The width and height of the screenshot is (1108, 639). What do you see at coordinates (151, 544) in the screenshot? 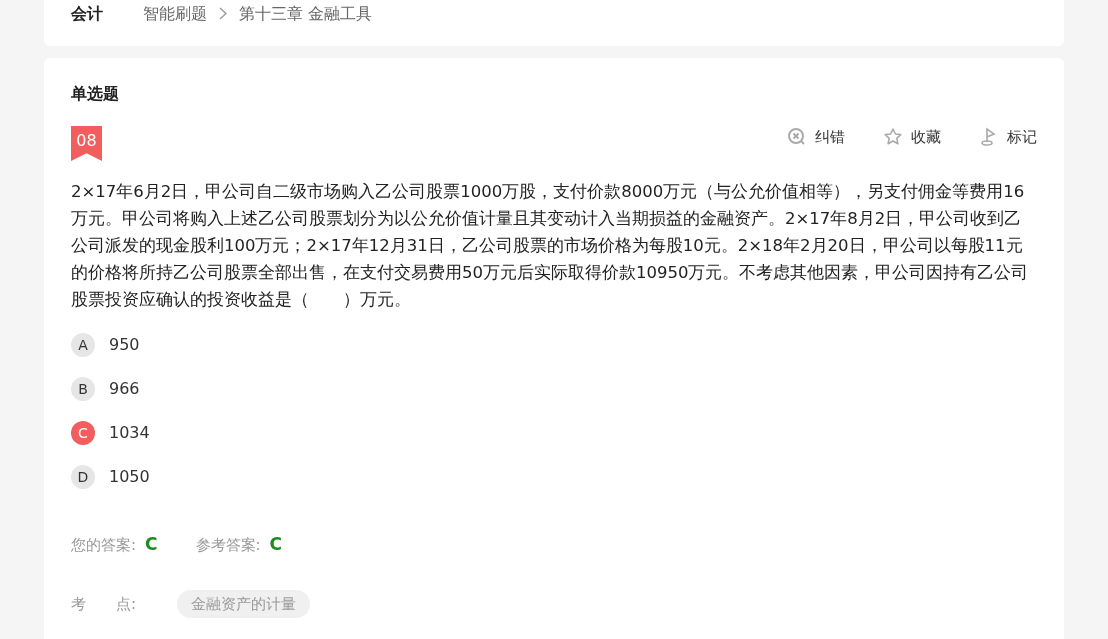
I see `your-answer-value: C` at bounding box center [151, 544].